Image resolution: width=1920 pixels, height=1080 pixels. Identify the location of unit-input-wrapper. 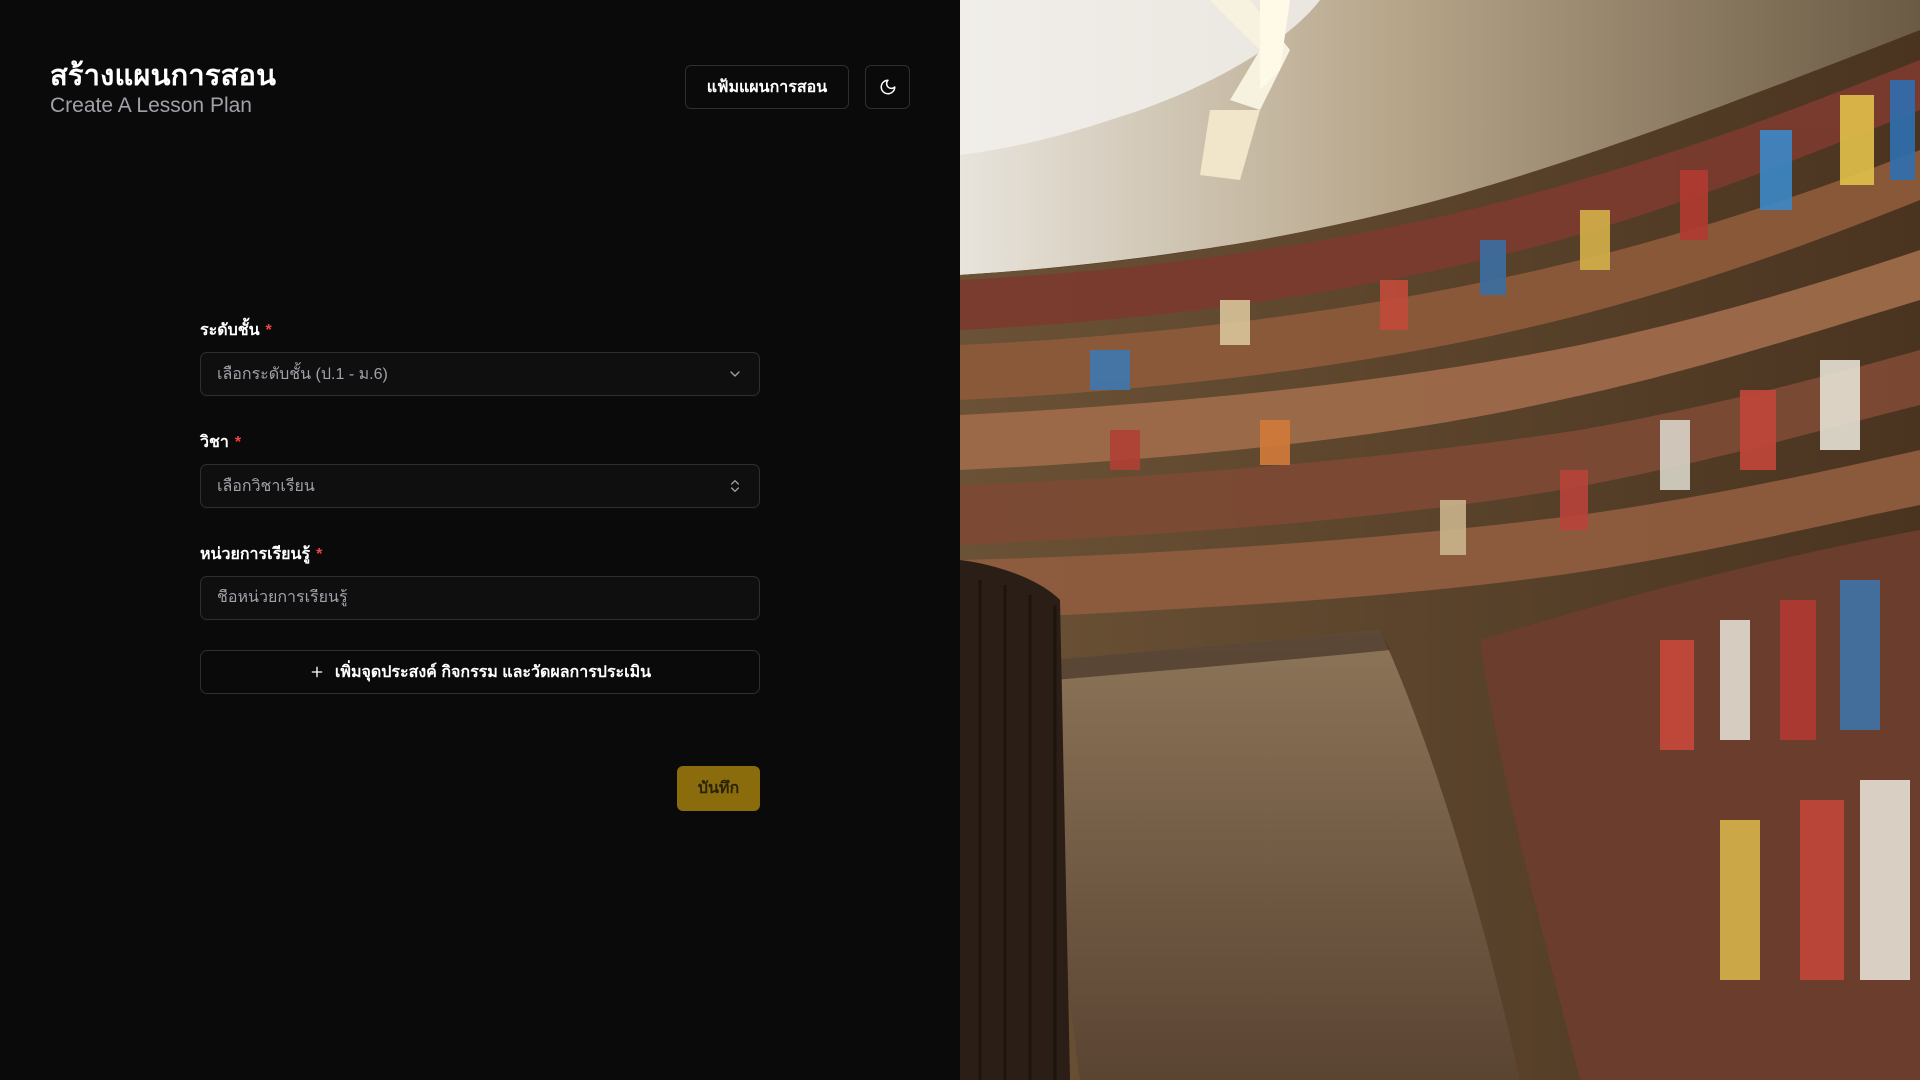
(480, 598).